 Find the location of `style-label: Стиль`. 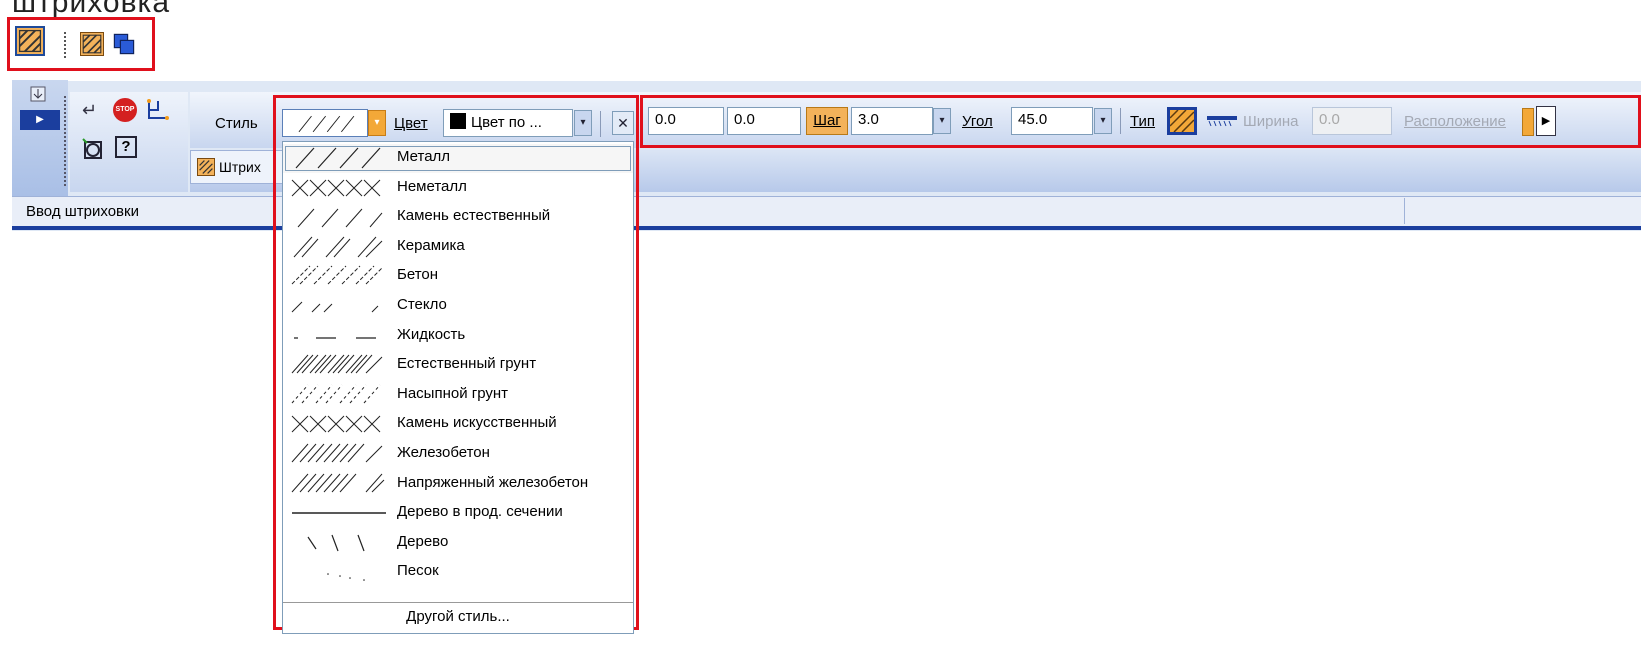

style-label: Стиль is located at coordinates (236, 123).